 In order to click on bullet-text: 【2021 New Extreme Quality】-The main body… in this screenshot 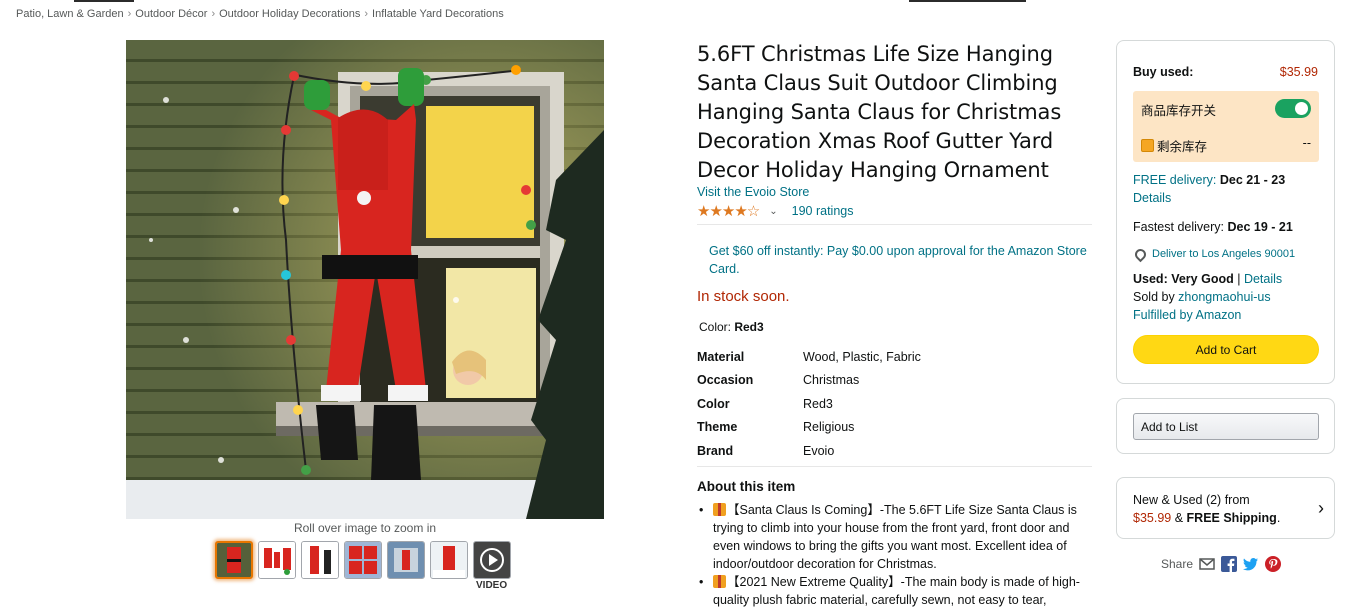, I will do `click(896, 591)`.